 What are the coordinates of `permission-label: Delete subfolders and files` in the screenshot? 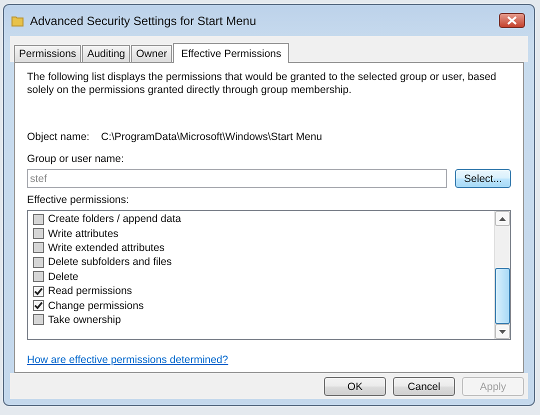 It's located at (110, 262).